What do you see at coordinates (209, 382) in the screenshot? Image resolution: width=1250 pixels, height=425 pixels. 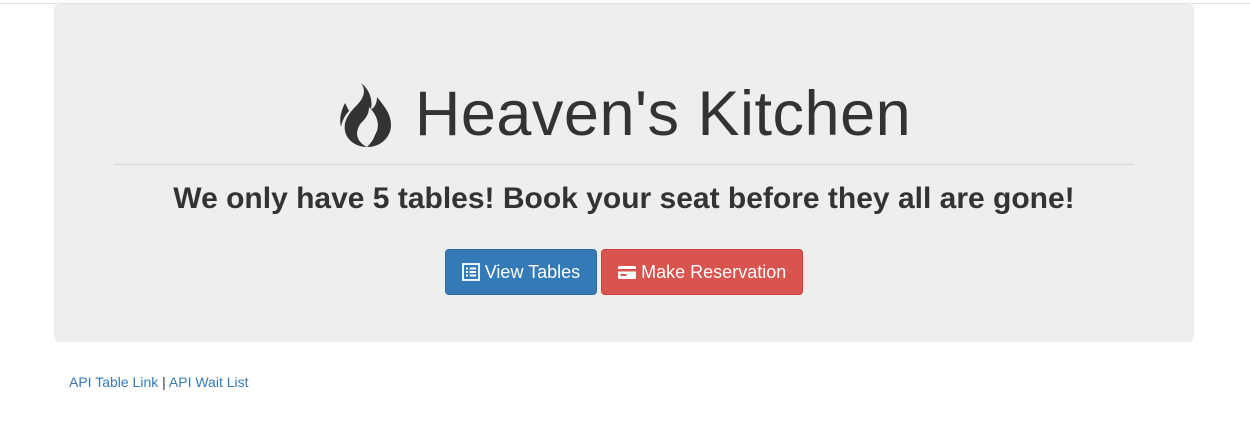 I see `api-wait-list-link: API Wait List` at bounding box center [209, 382].